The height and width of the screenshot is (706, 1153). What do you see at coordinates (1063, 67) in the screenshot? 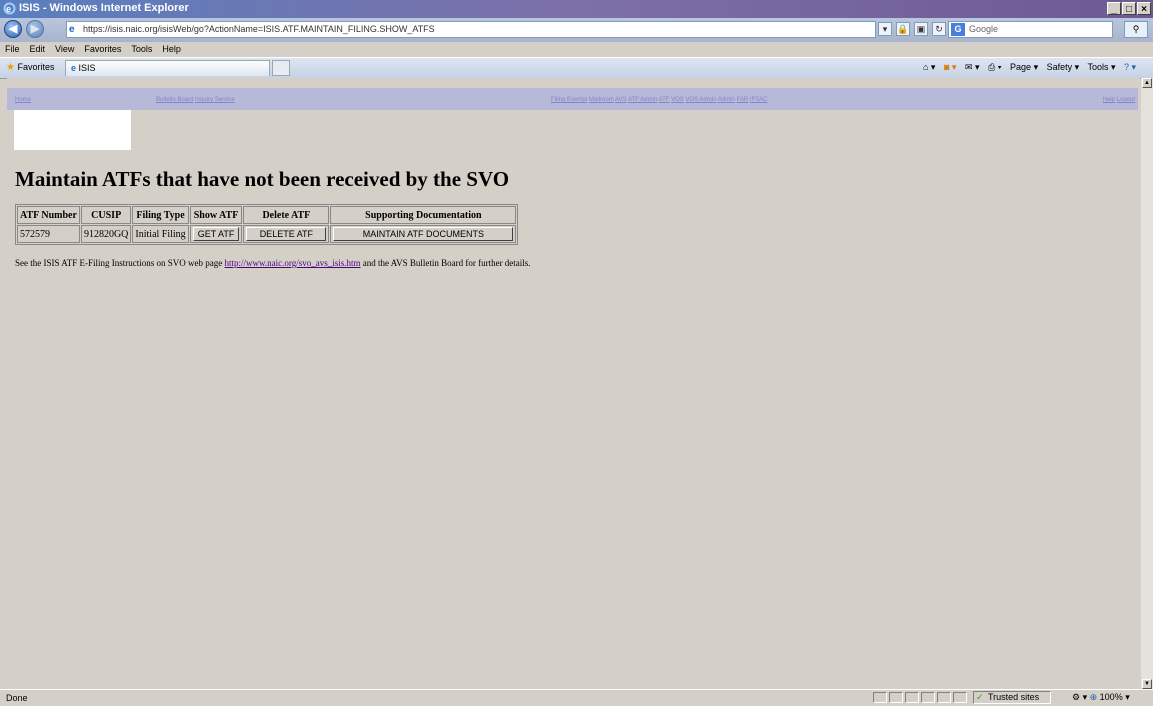
I see `safety-menu: Safety ▾` at bounding box center [1063, 67].